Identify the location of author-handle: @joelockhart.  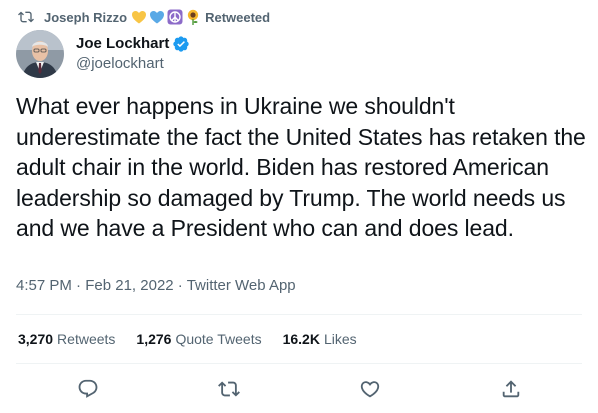
(133, 64).